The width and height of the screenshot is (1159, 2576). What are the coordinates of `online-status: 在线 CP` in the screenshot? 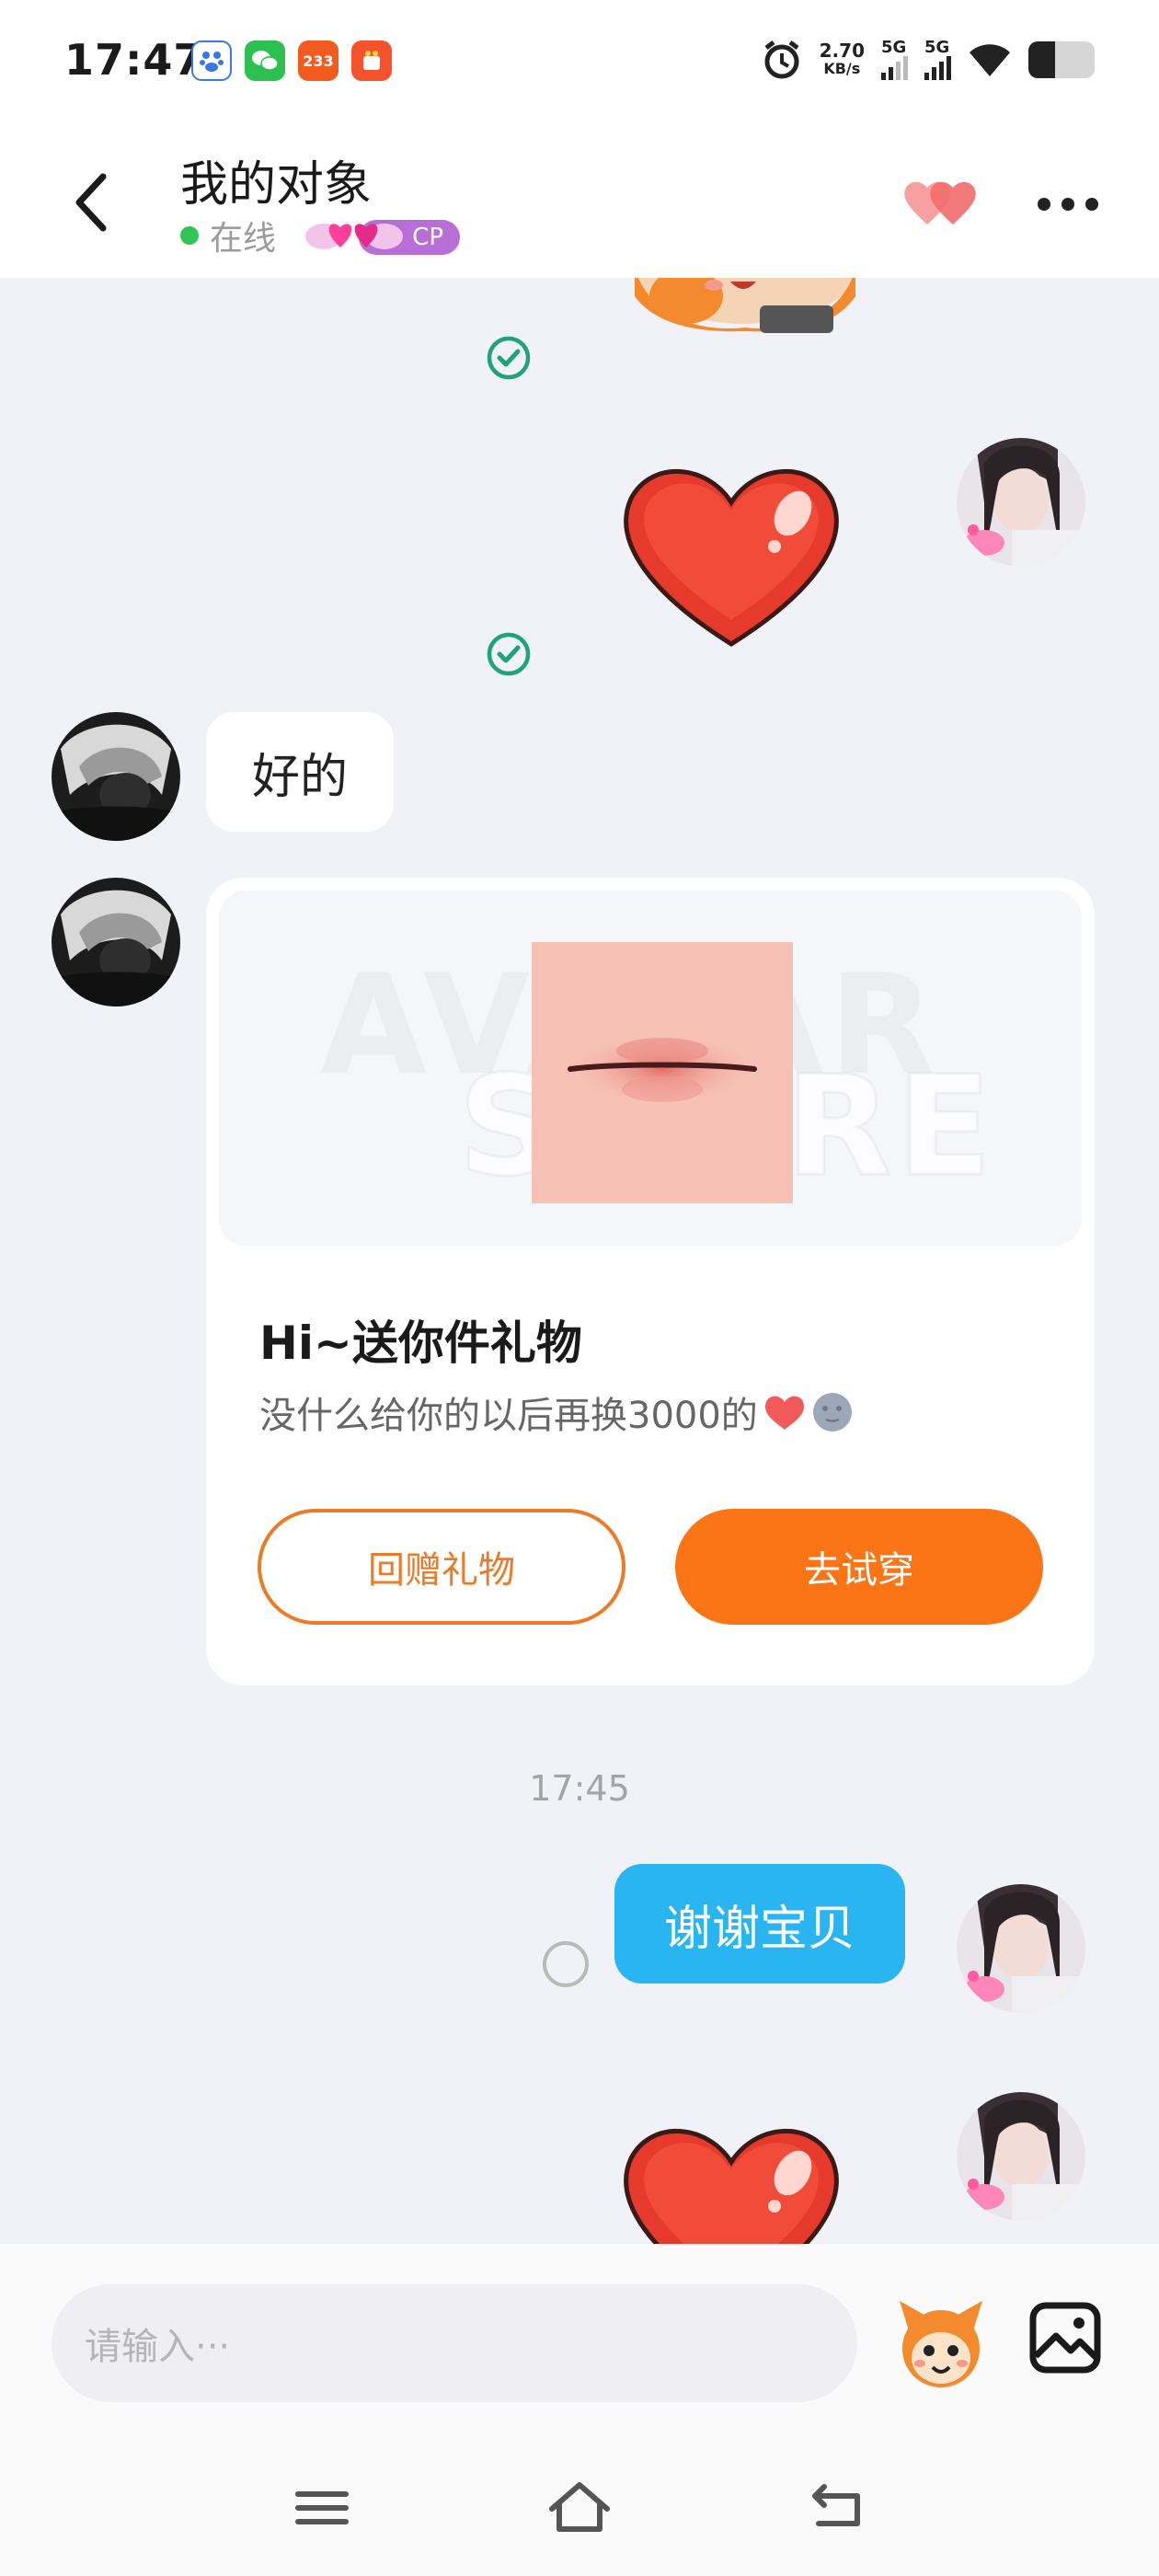 It's located at (320, 235).